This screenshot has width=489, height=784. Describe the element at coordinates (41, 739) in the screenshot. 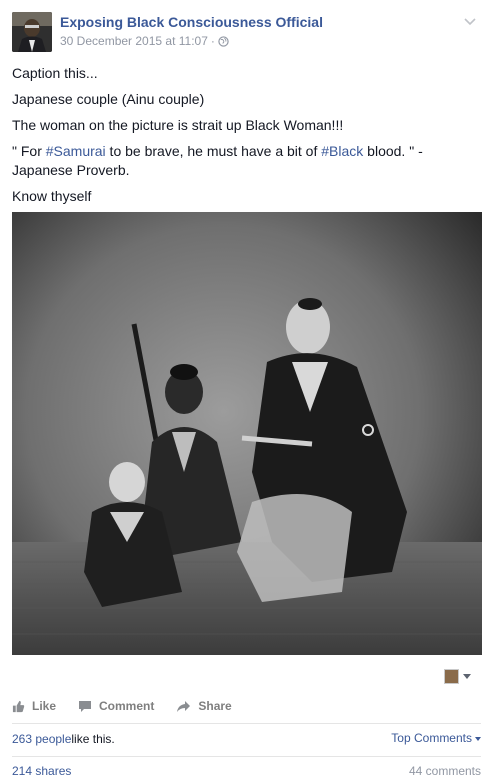

I see `likes-count-link: 263 people` at that location.